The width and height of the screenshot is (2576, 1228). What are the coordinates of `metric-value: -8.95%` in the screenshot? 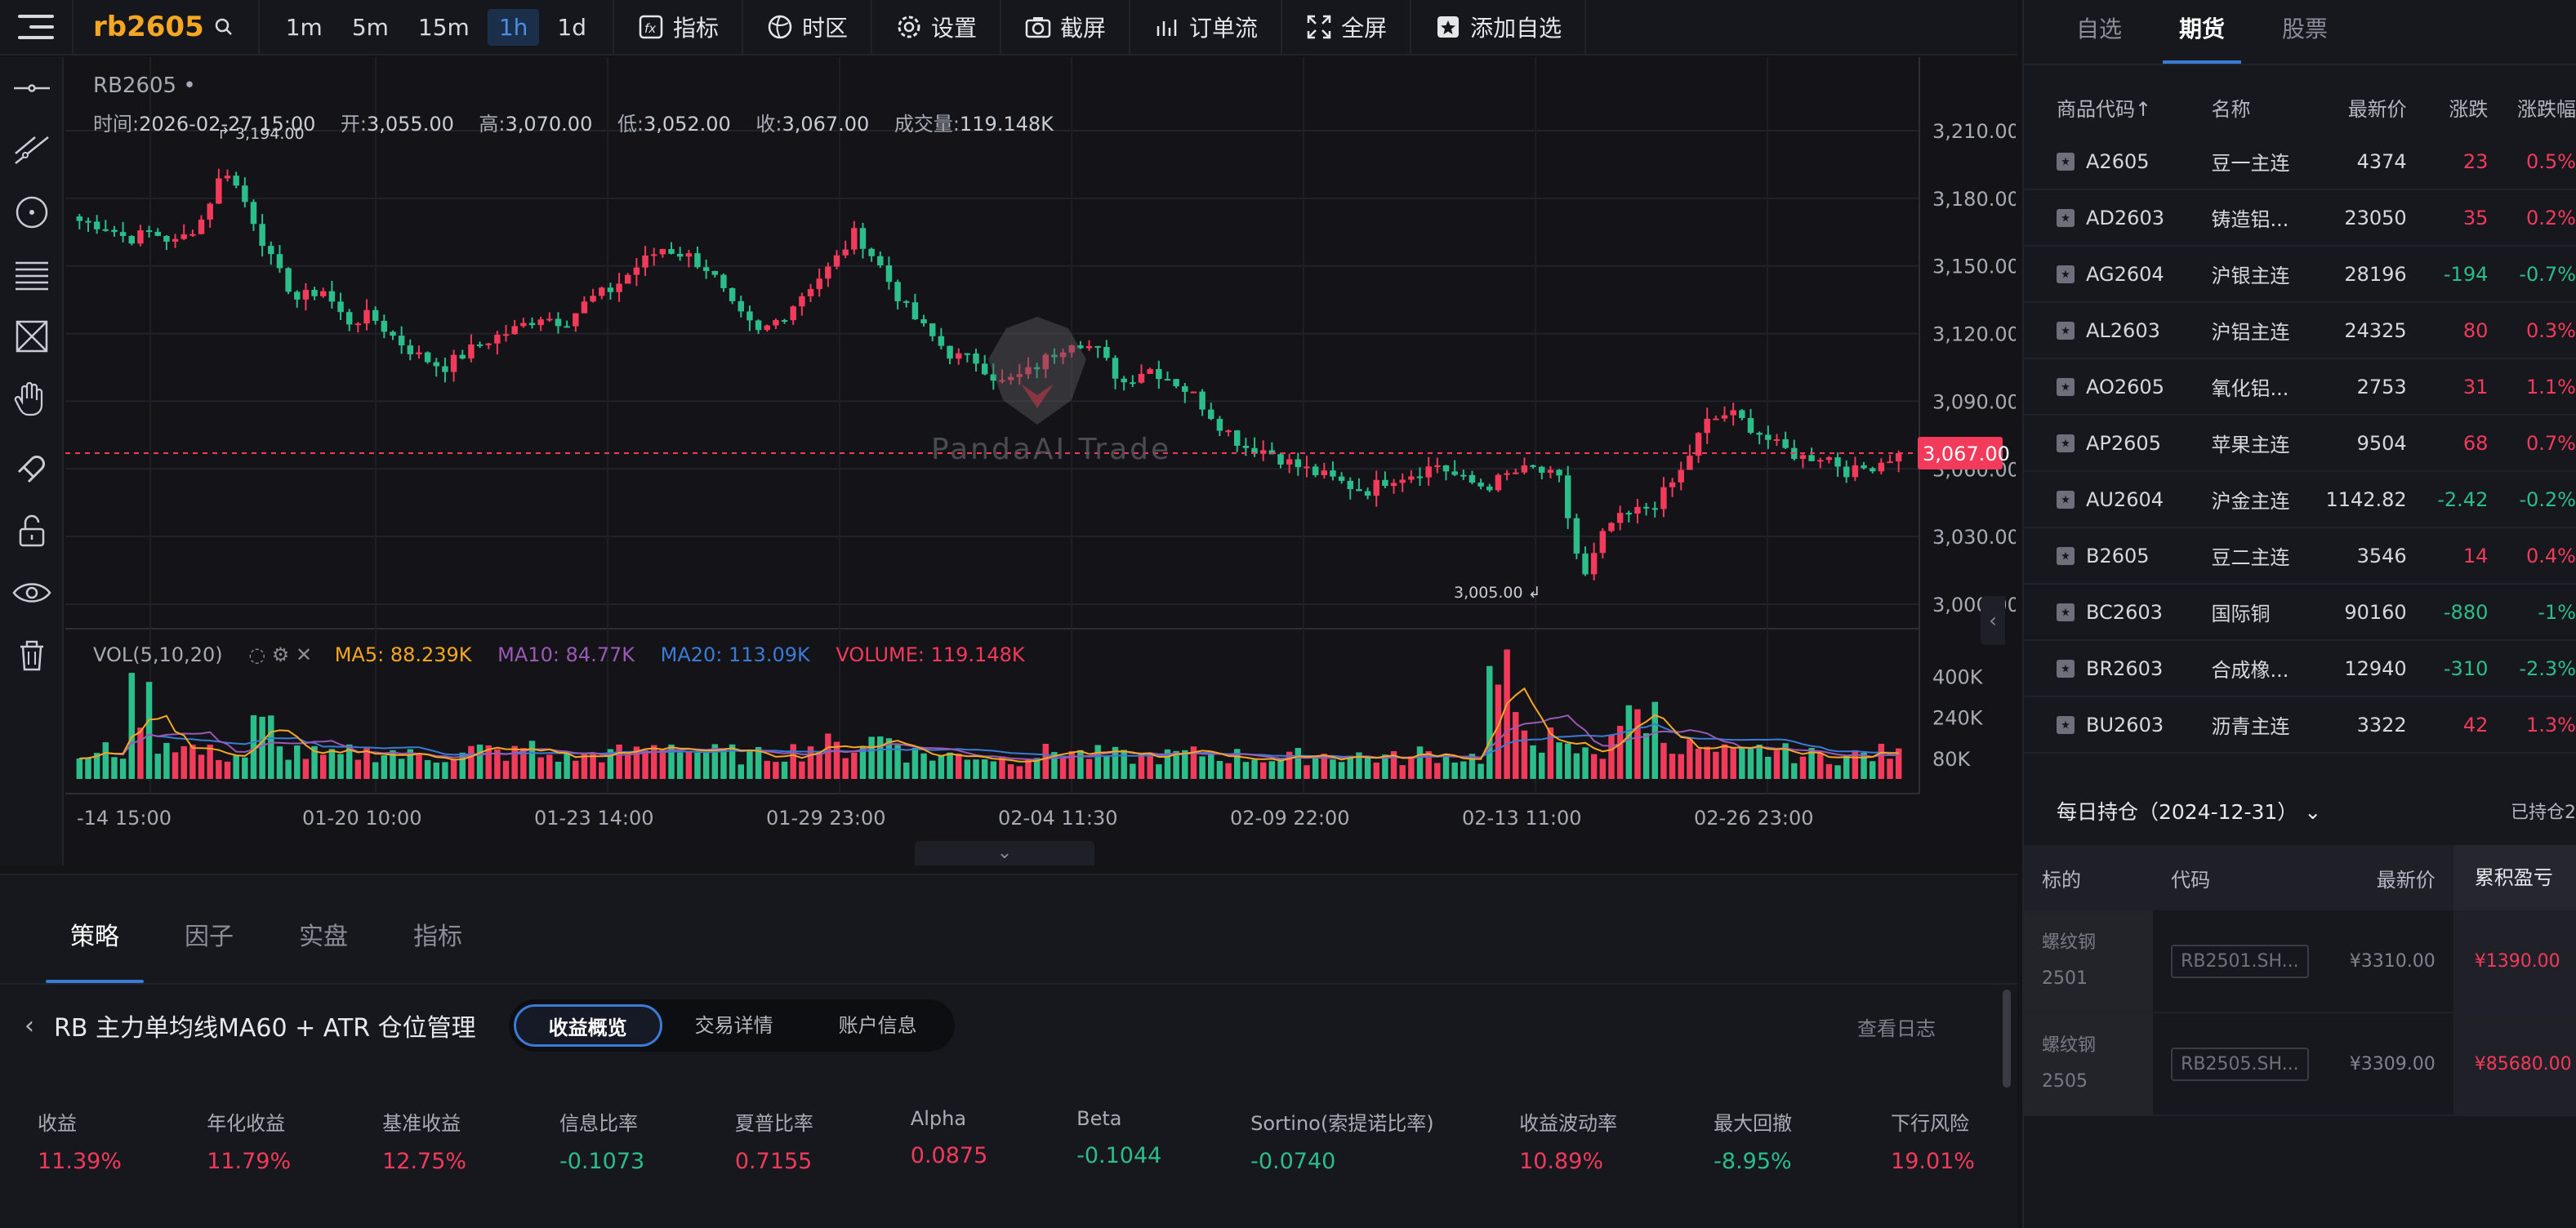 It's located at (1753, 1162).